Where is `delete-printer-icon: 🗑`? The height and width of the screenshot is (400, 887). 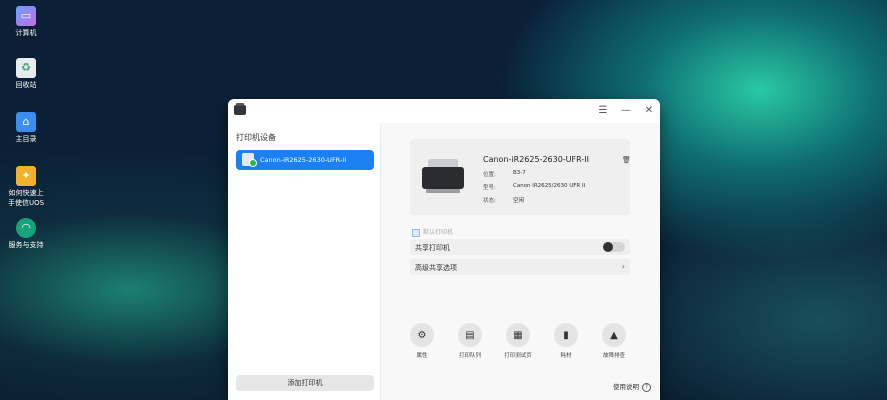 delete-printer-icon: 🗑 is located at coordinates (626, 160).